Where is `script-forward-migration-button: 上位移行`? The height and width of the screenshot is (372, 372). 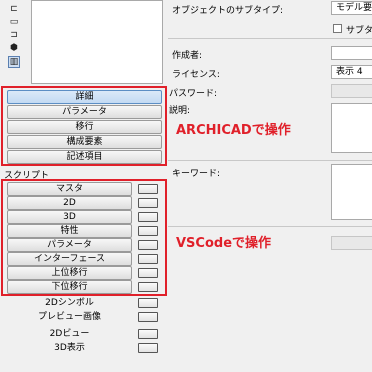
script-forward-migration-button: 上位移行 is located at coordinates (69, 273).